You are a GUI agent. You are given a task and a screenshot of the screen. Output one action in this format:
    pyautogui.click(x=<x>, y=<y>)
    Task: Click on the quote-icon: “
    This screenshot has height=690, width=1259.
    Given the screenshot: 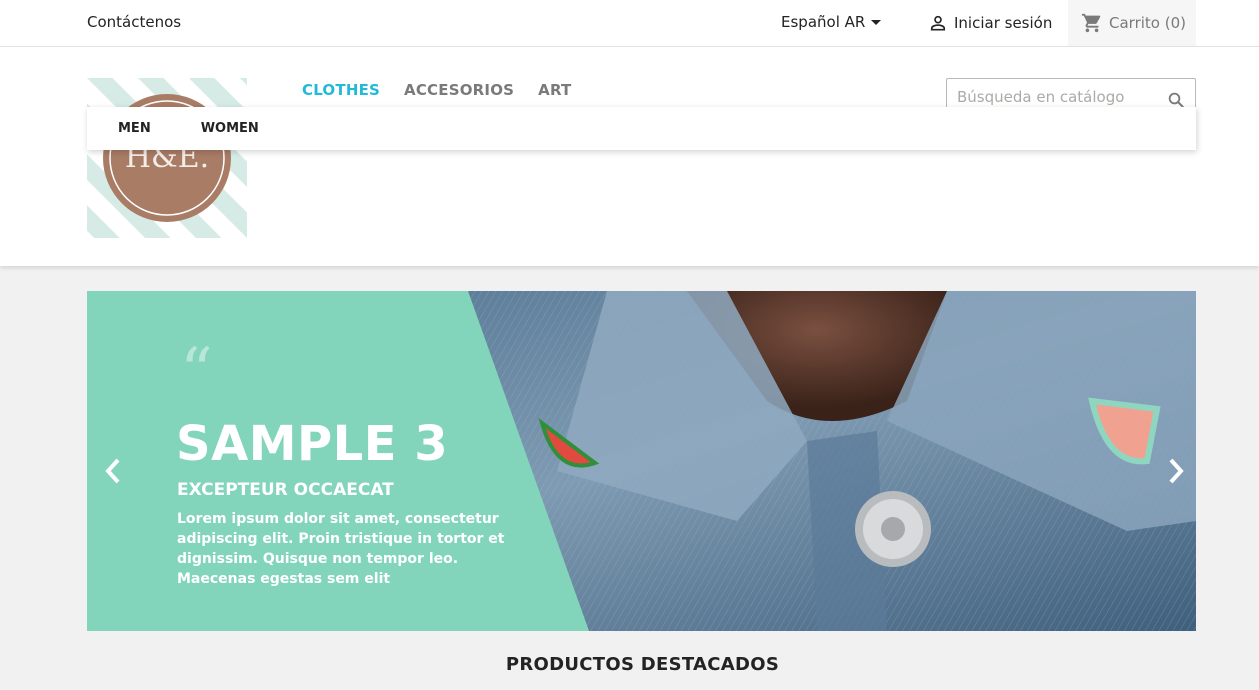 What is the action you would take?
    pyautogui.click(x=196, y=372)
    